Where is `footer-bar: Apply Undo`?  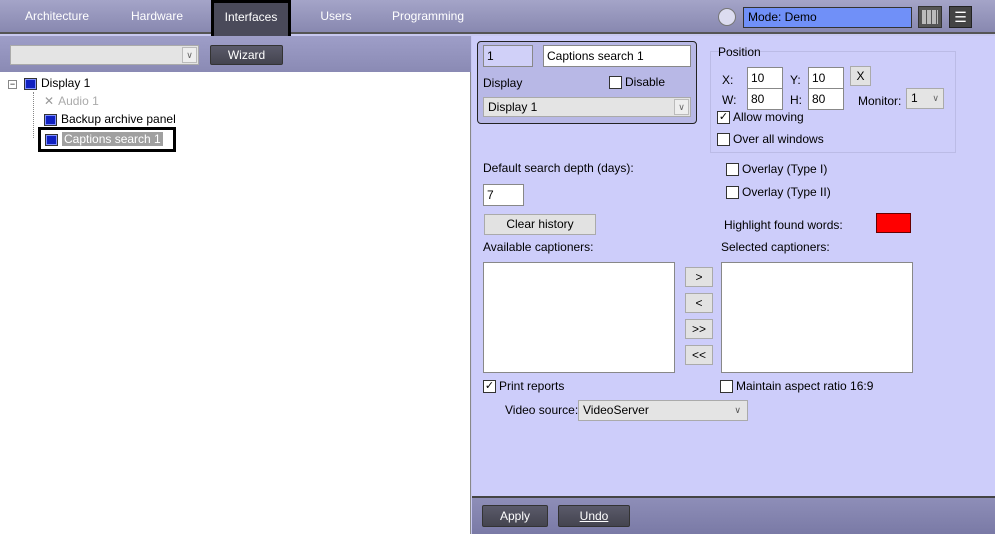
footer-bar: Apply Undo is located at coordinates (733, 515).